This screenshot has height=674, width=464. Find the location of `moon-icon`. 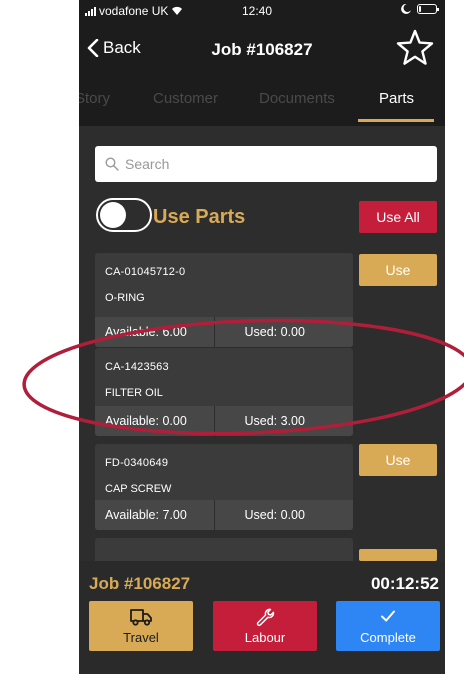

moon-icon is located at coordinates (406, 9).